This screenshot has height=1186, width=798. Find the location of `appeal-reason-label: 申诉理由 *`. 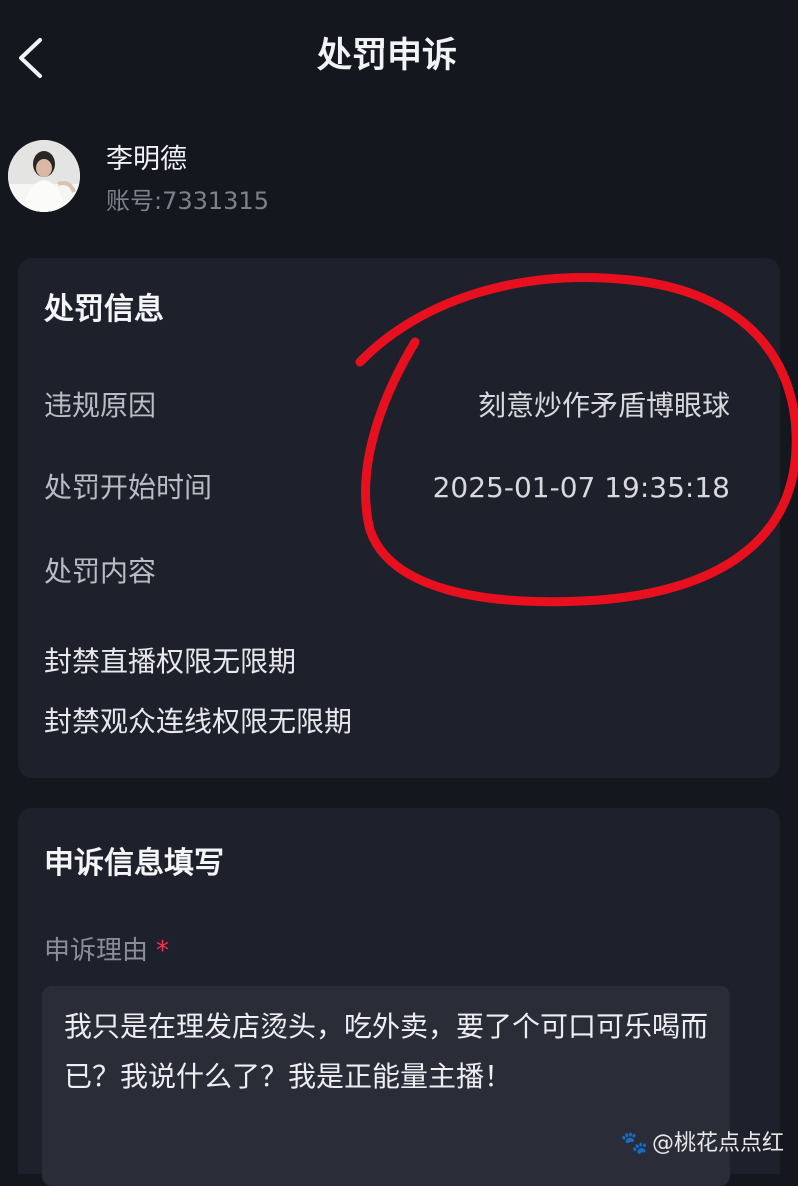

appeal-reason-label: 申诉理由 * is located at coordinates (106, 951).